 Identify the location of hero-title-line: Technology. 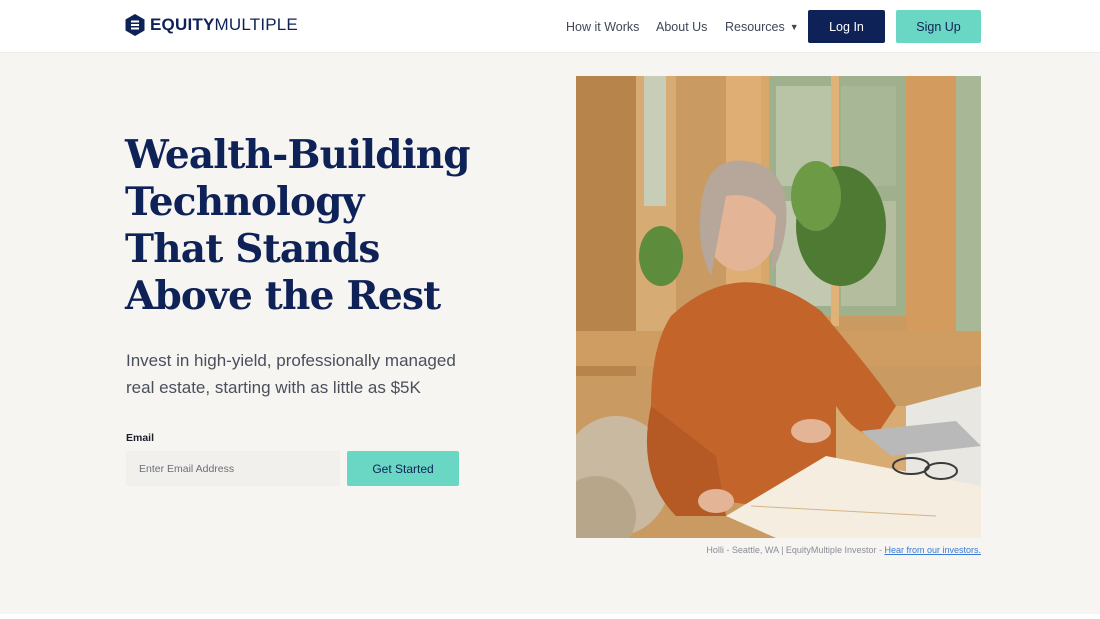
(244, 202).